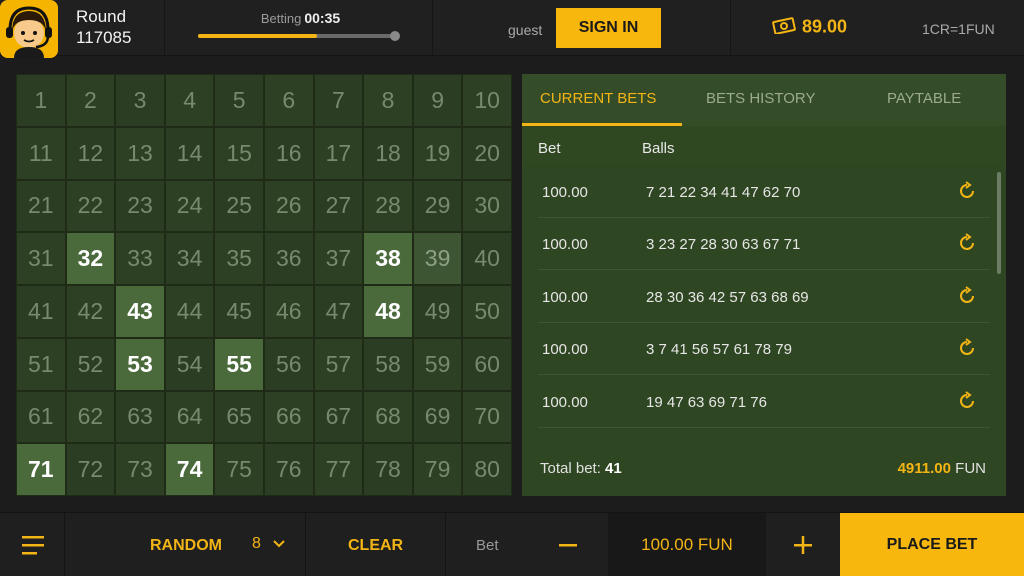 The width and height of the screenshot is (1024, 576). Describe the element at coordinates (41, 469) in the screenshot. I see `number-cell: 71` at that location.